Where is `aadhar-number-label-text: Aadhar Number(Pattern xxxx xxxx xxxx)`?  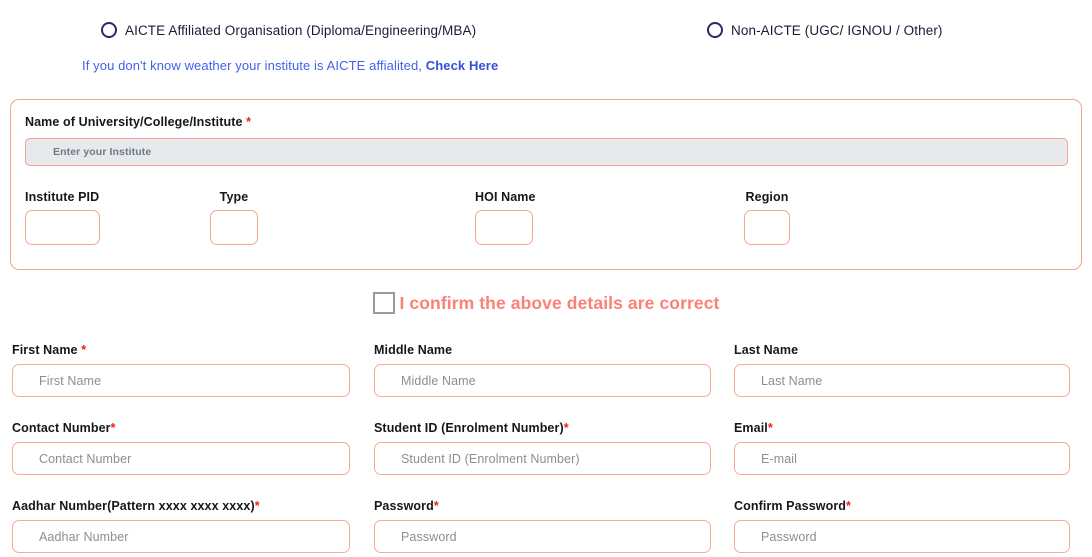
aadhar-number-label-text: Aadhar Number(Pattern xxxx xxxx xxxx) is located at coordinates (133, 506).